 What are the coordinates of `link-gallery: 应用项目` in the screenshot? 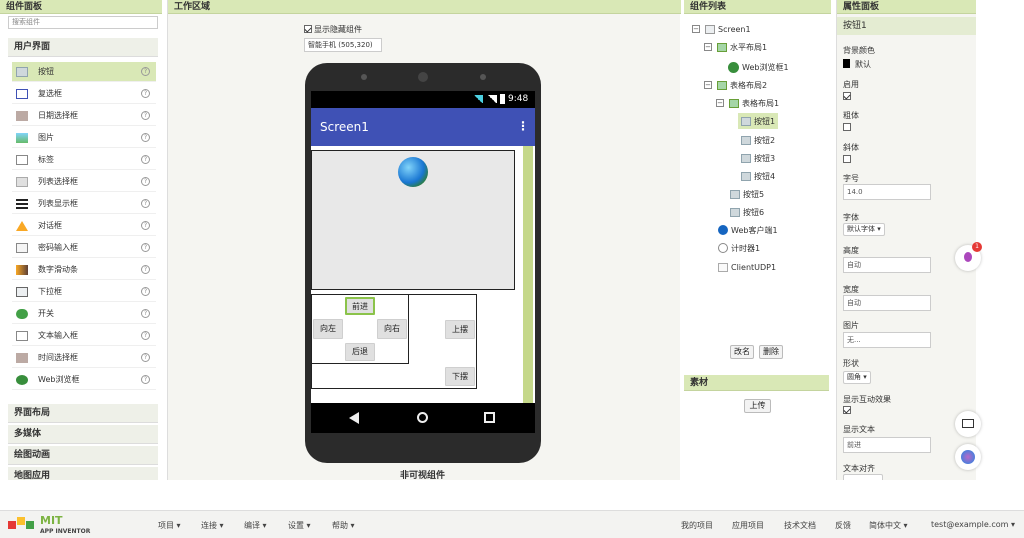 It's located at (748, 525).